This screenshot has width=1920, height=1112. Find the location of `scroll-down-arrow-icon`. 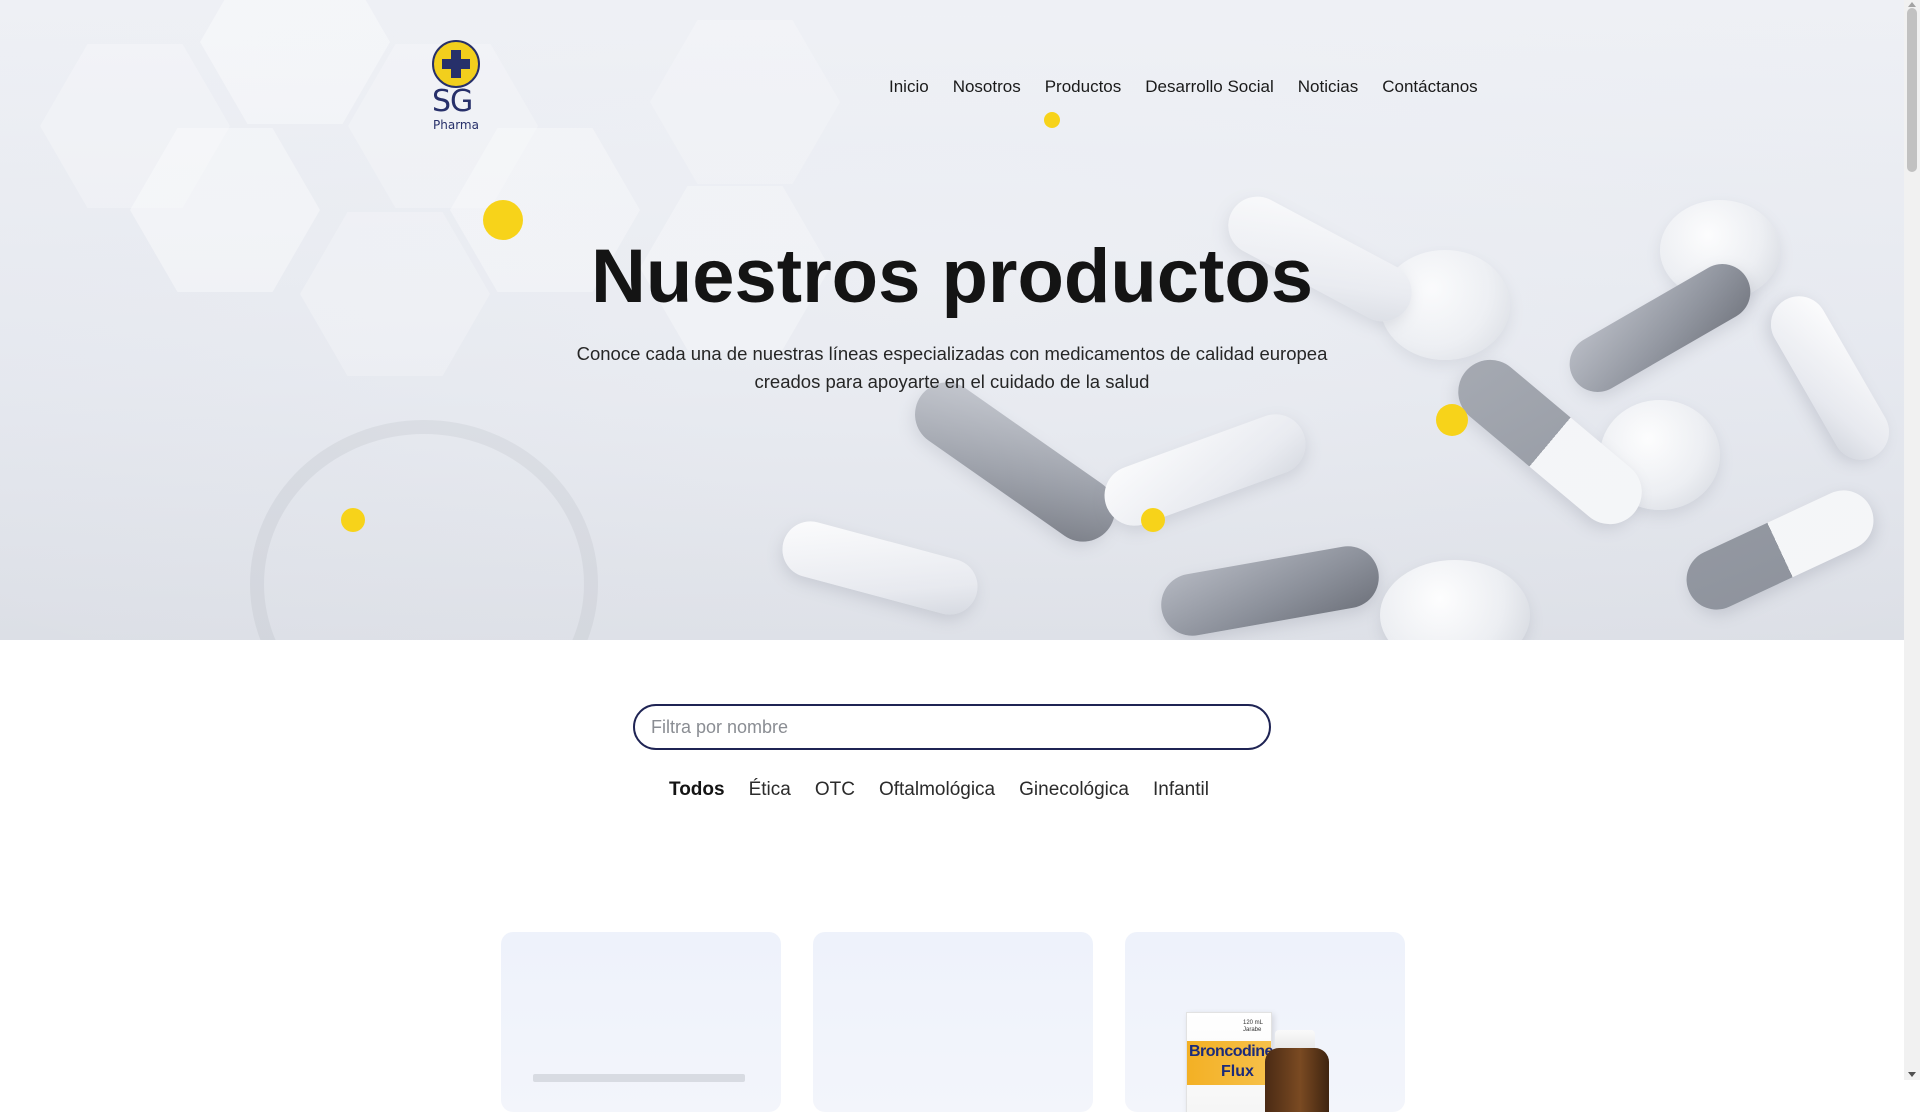

scroll-down-arrow-icon is located at coordinates (1912, 1074).